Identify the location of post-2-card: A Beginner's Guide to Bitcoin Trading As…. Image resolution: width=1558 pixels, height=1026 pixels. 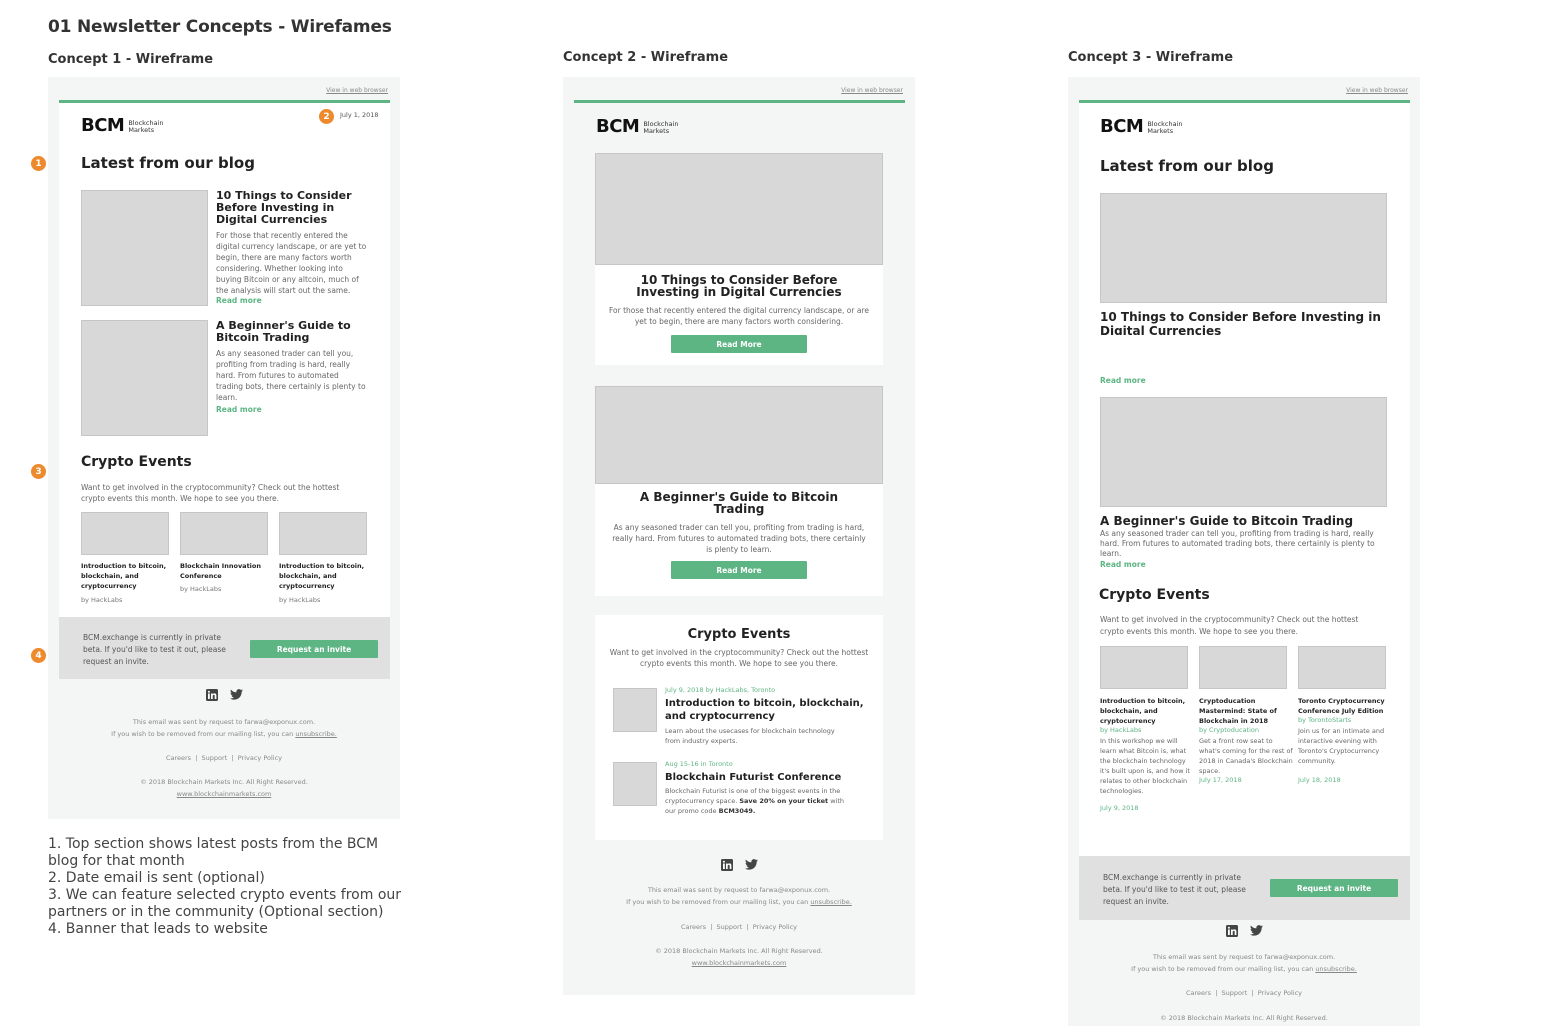
(739, 491).